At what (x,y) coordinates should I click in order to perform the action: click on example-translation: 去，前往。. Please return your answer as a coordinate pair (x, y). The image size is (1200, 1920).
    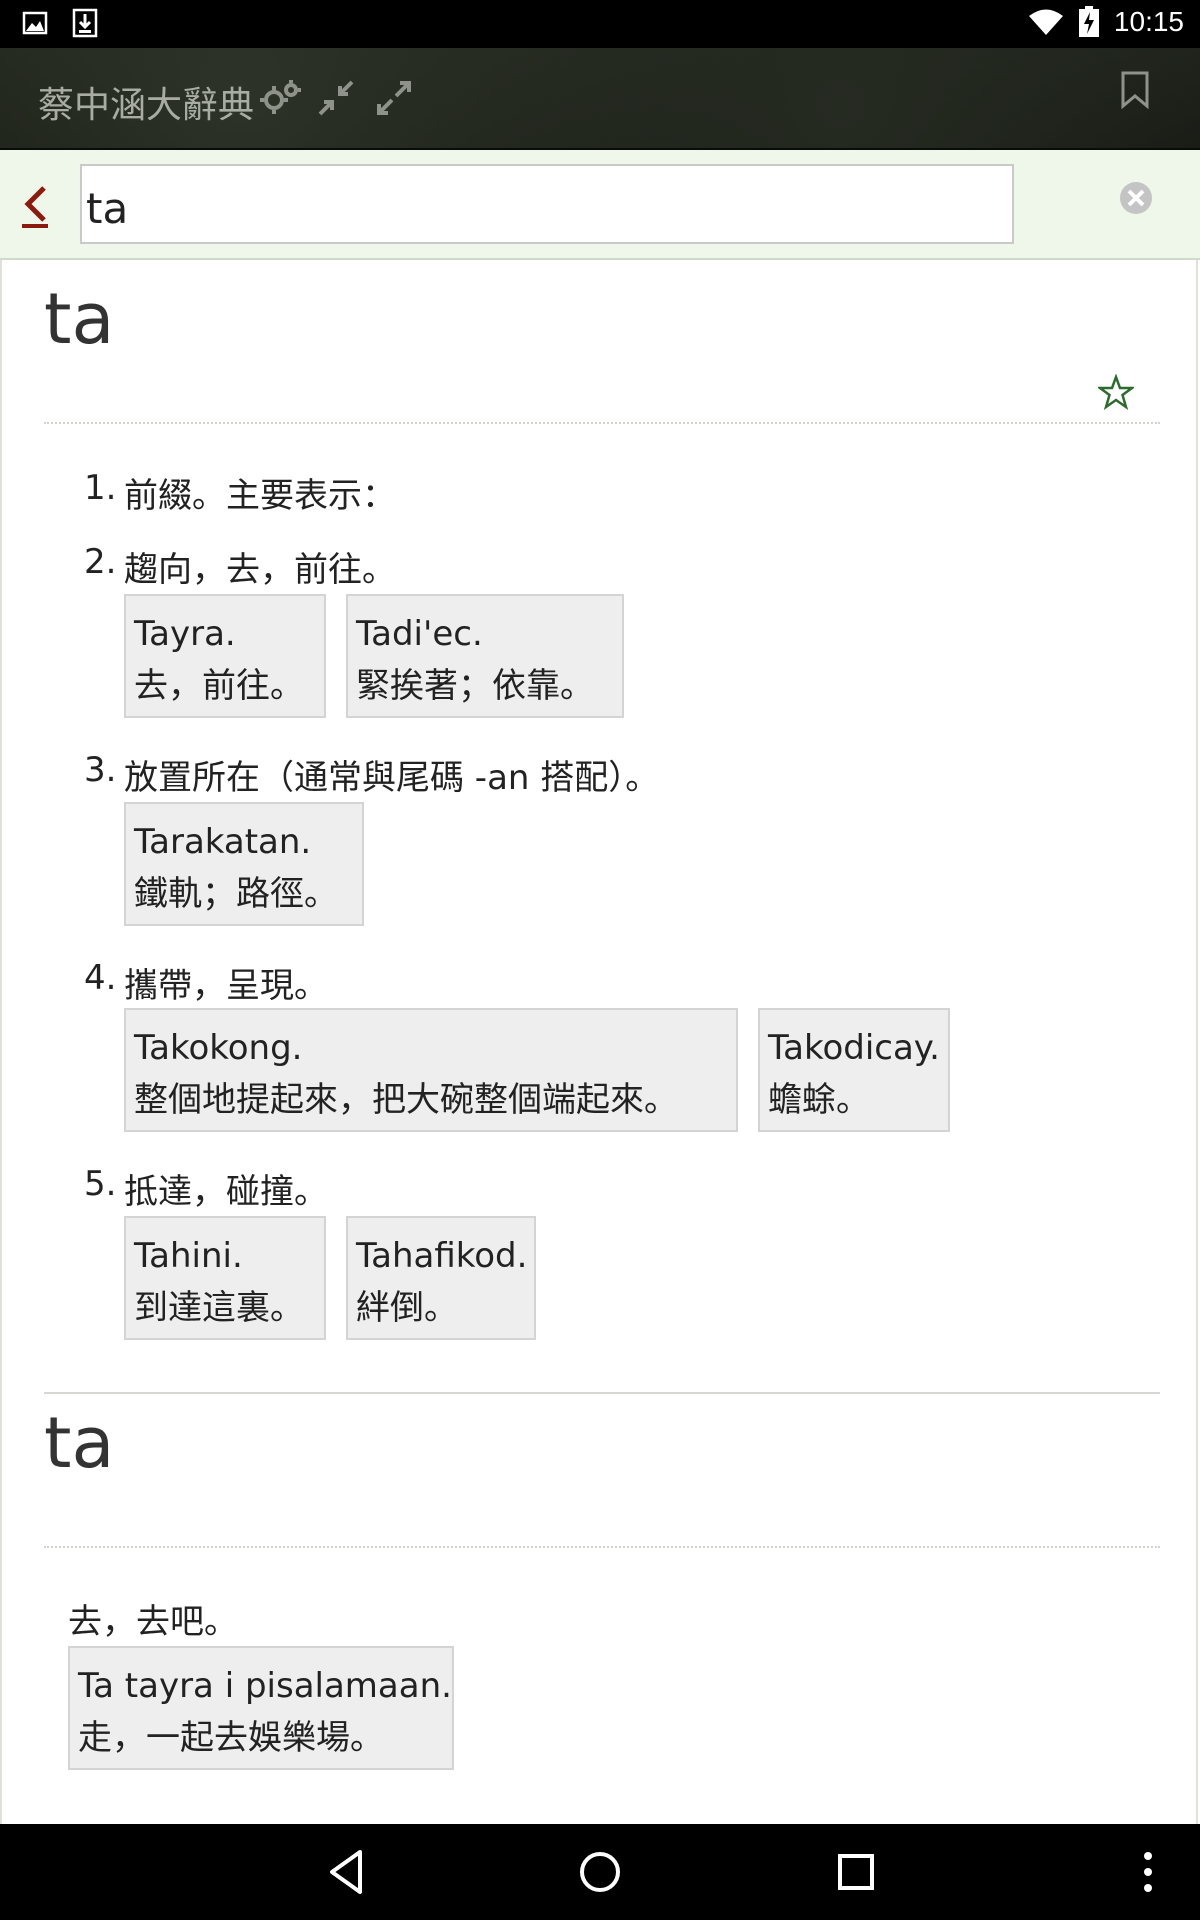
    Looking at the image, I should click on (219, 686).